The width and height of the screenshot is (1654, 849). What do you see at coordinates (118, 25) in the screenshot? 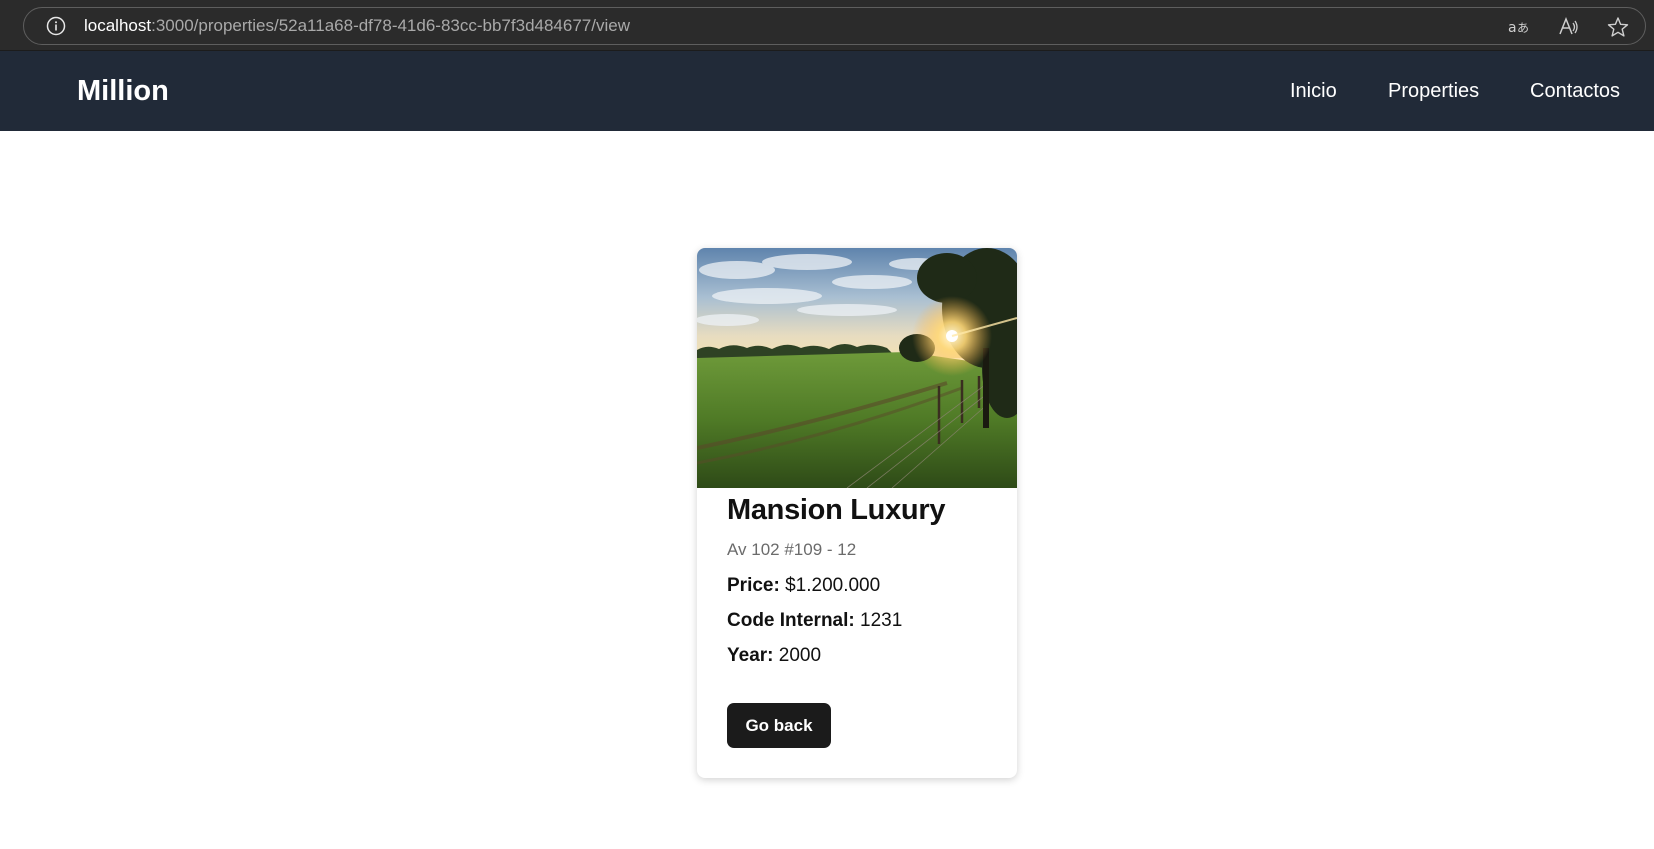
I see `url-host: localhost` at bounding box center [118, 25].